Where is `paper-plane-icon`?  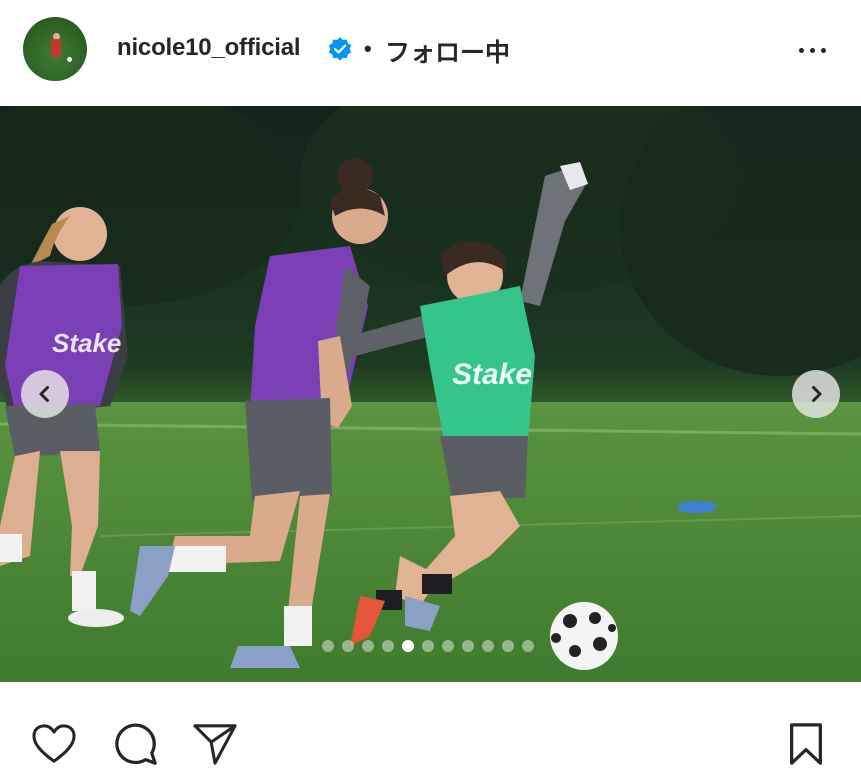 paper-plane-icon is located at coordinates (215, 744).